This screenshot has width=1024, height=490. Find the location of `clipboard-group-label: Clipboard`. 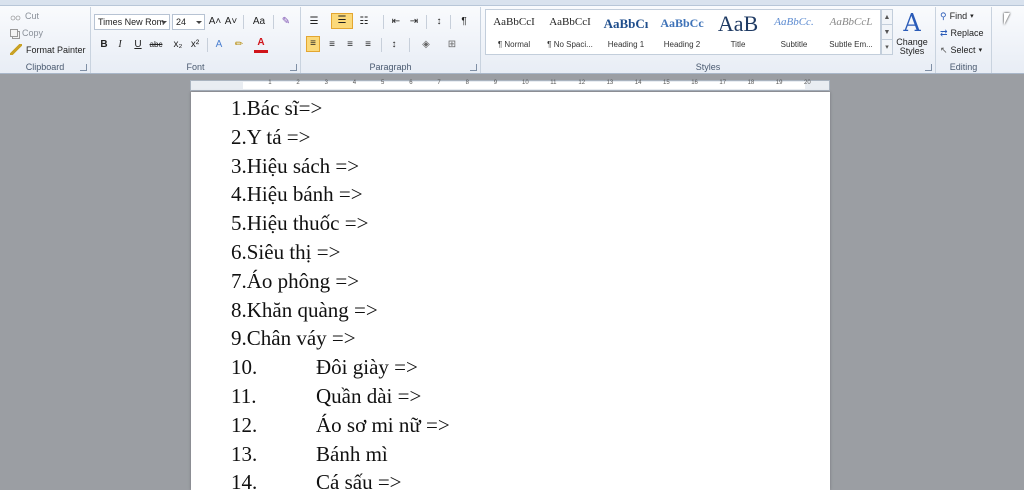

clipboard-group-label: Clipboard is located at coordinates (45, 67).